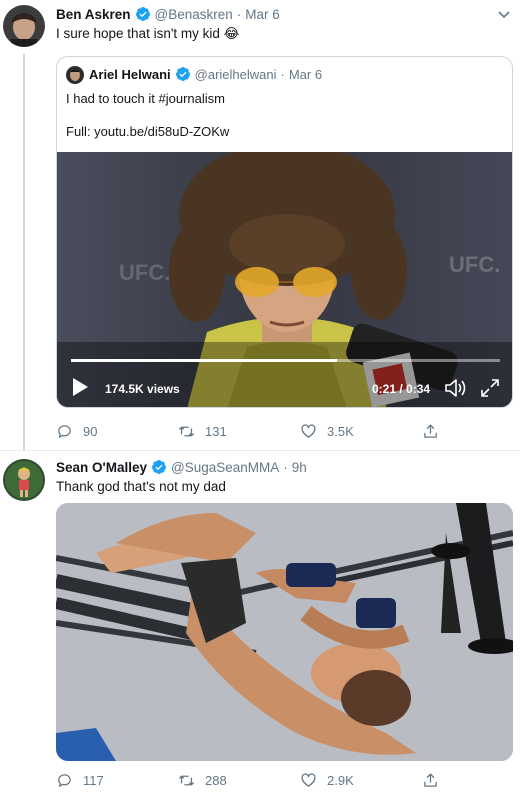 This screenshot has height=796, width=520. What do you see at coordinates (225, 467) in the screenshot?
I see `author-handle: @SugaSeanMMA` at bounding box center [225, 467].